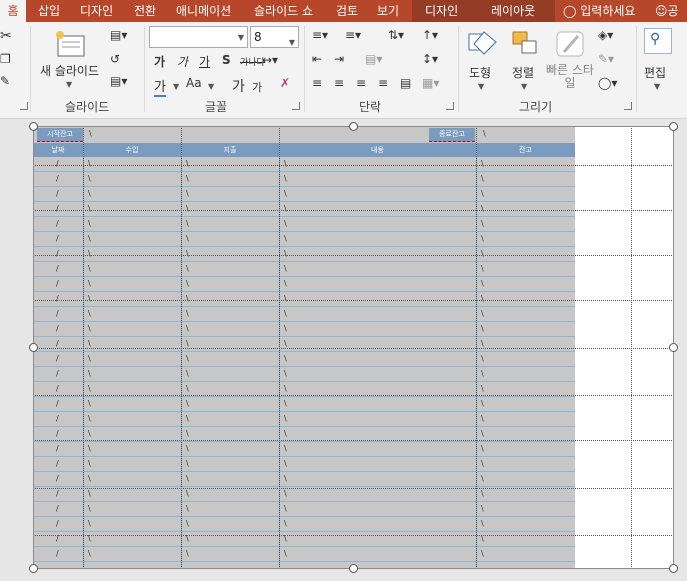  What do you see at coordinates (525, 61) in the screenshot?
I see `arrange-button: 정렬 ▼` at bounding box center [525, 61].